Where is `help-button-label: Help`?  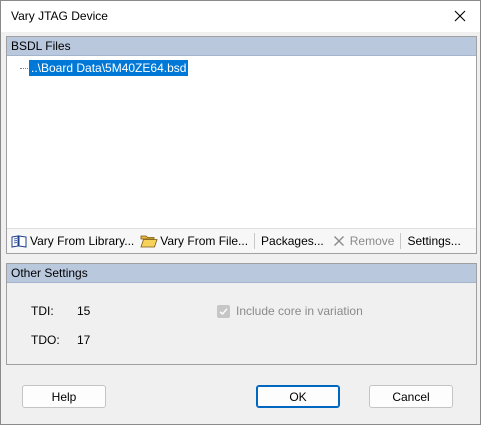 help-button-label: Help is located at coordinates (64, 396).